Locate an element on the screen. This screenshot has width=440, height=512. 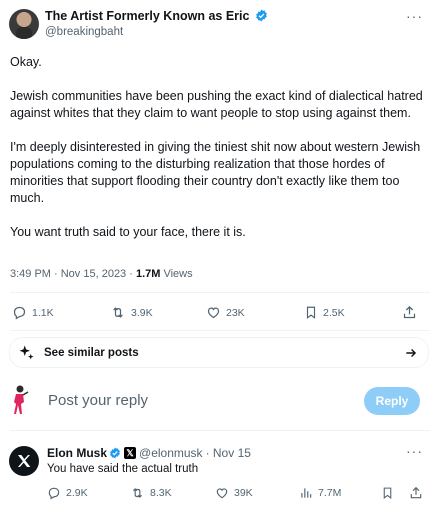
views-count: 1.7M is located at coordinates (148, 274).